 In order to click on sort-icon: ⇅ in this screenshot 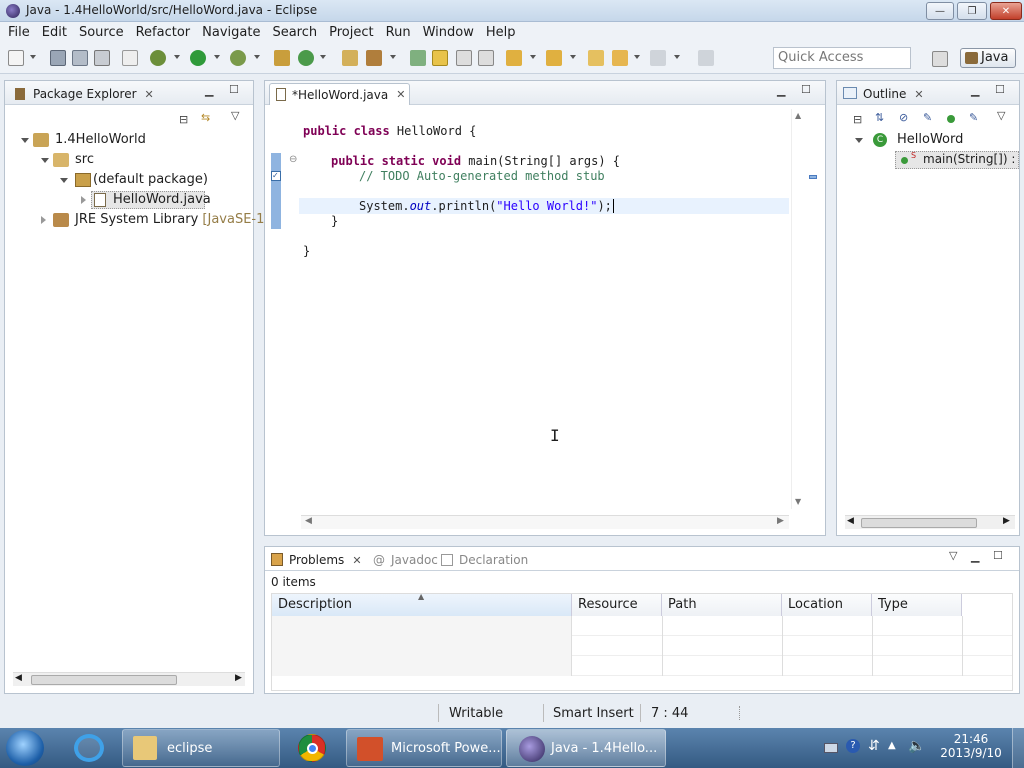, I will do `click(879, 117)`.